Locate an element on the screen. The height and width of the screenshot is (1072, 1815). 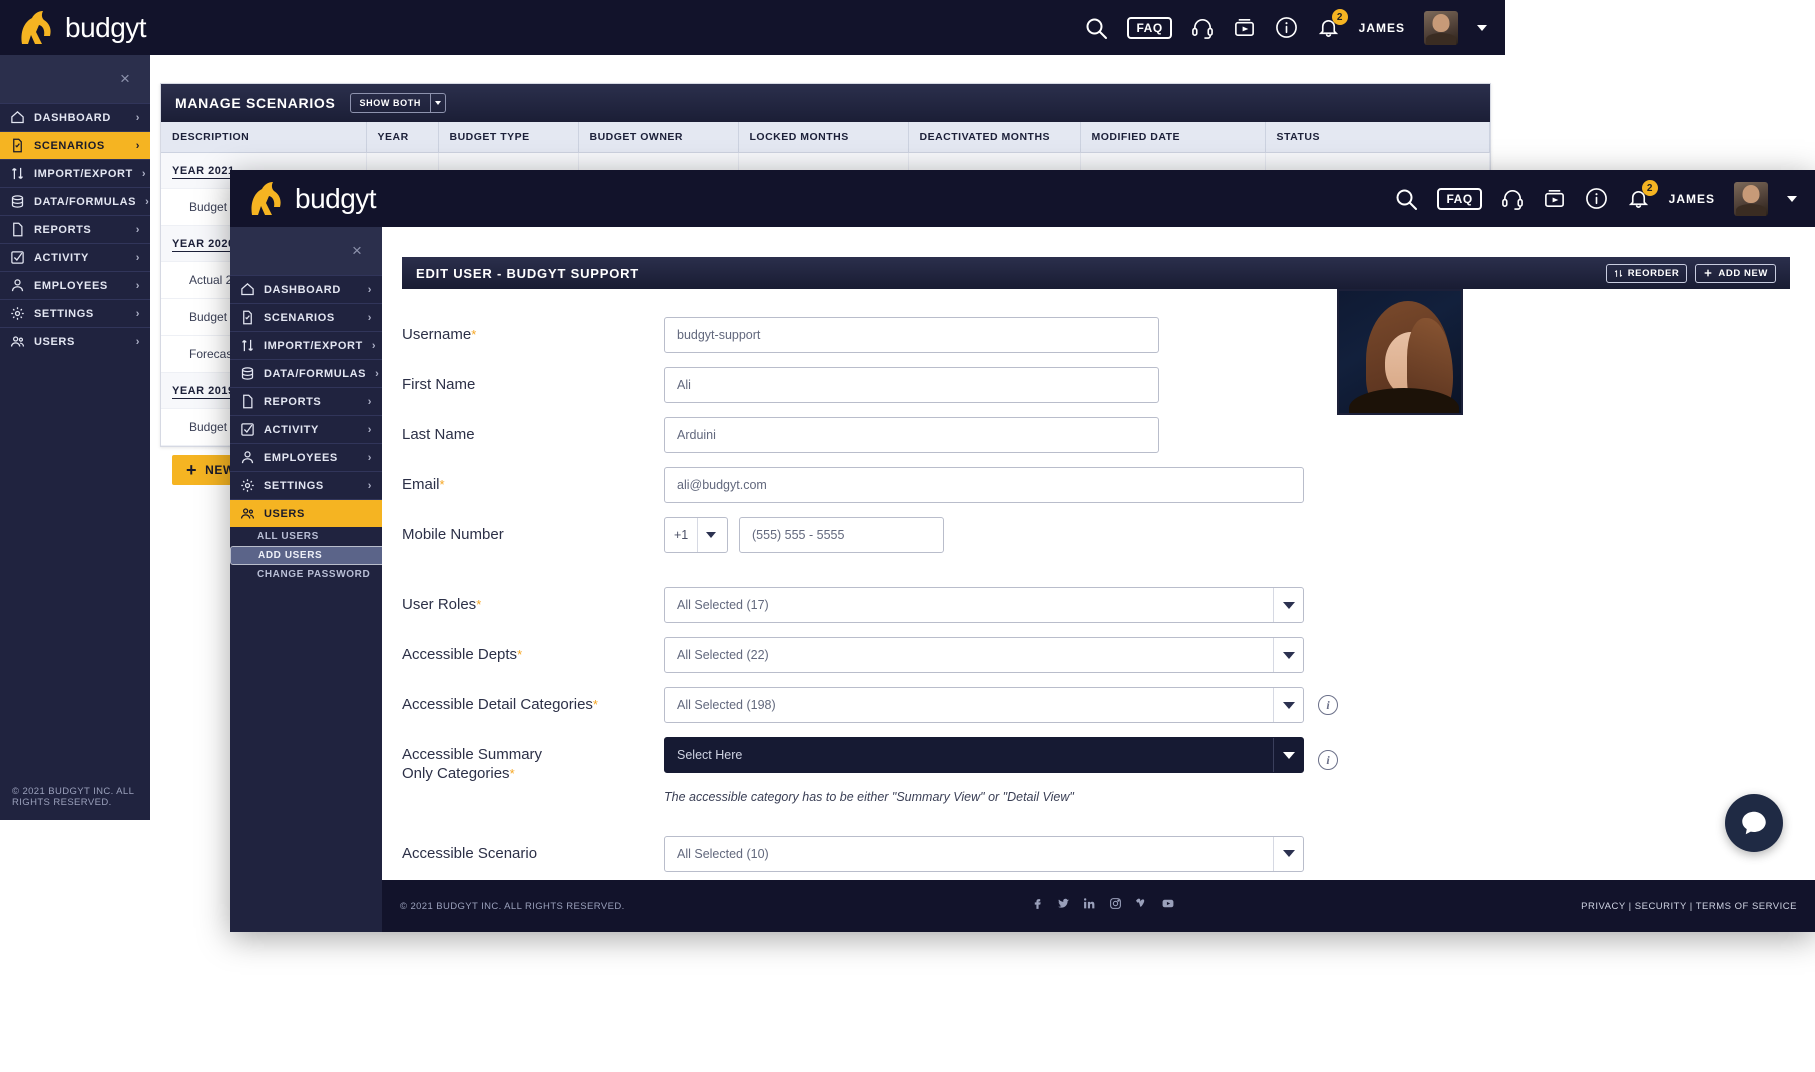
column-header: DEACTIVATED MONTHS is located at coordinates (994, 137).